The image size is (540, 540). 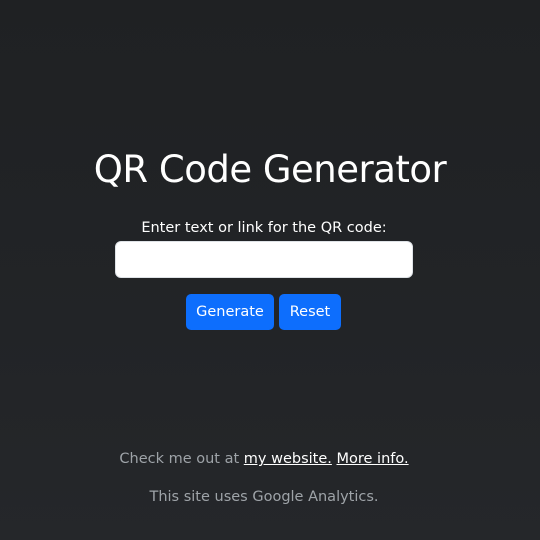 I want to click on reset-button: Reset, so click(x=310, y=312).